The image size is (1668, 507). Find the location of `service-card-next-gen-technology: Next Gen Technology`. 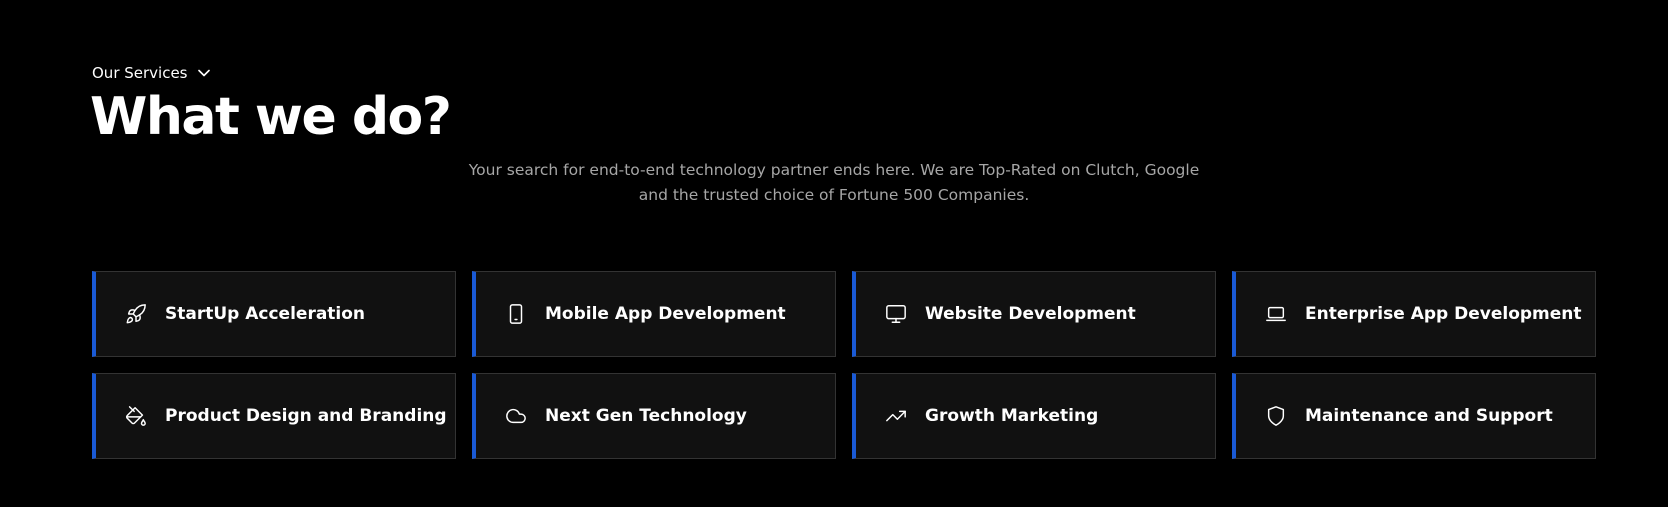

service-card-next-gen-technology: Next Gen Technology is located at coordinates (654, 416).